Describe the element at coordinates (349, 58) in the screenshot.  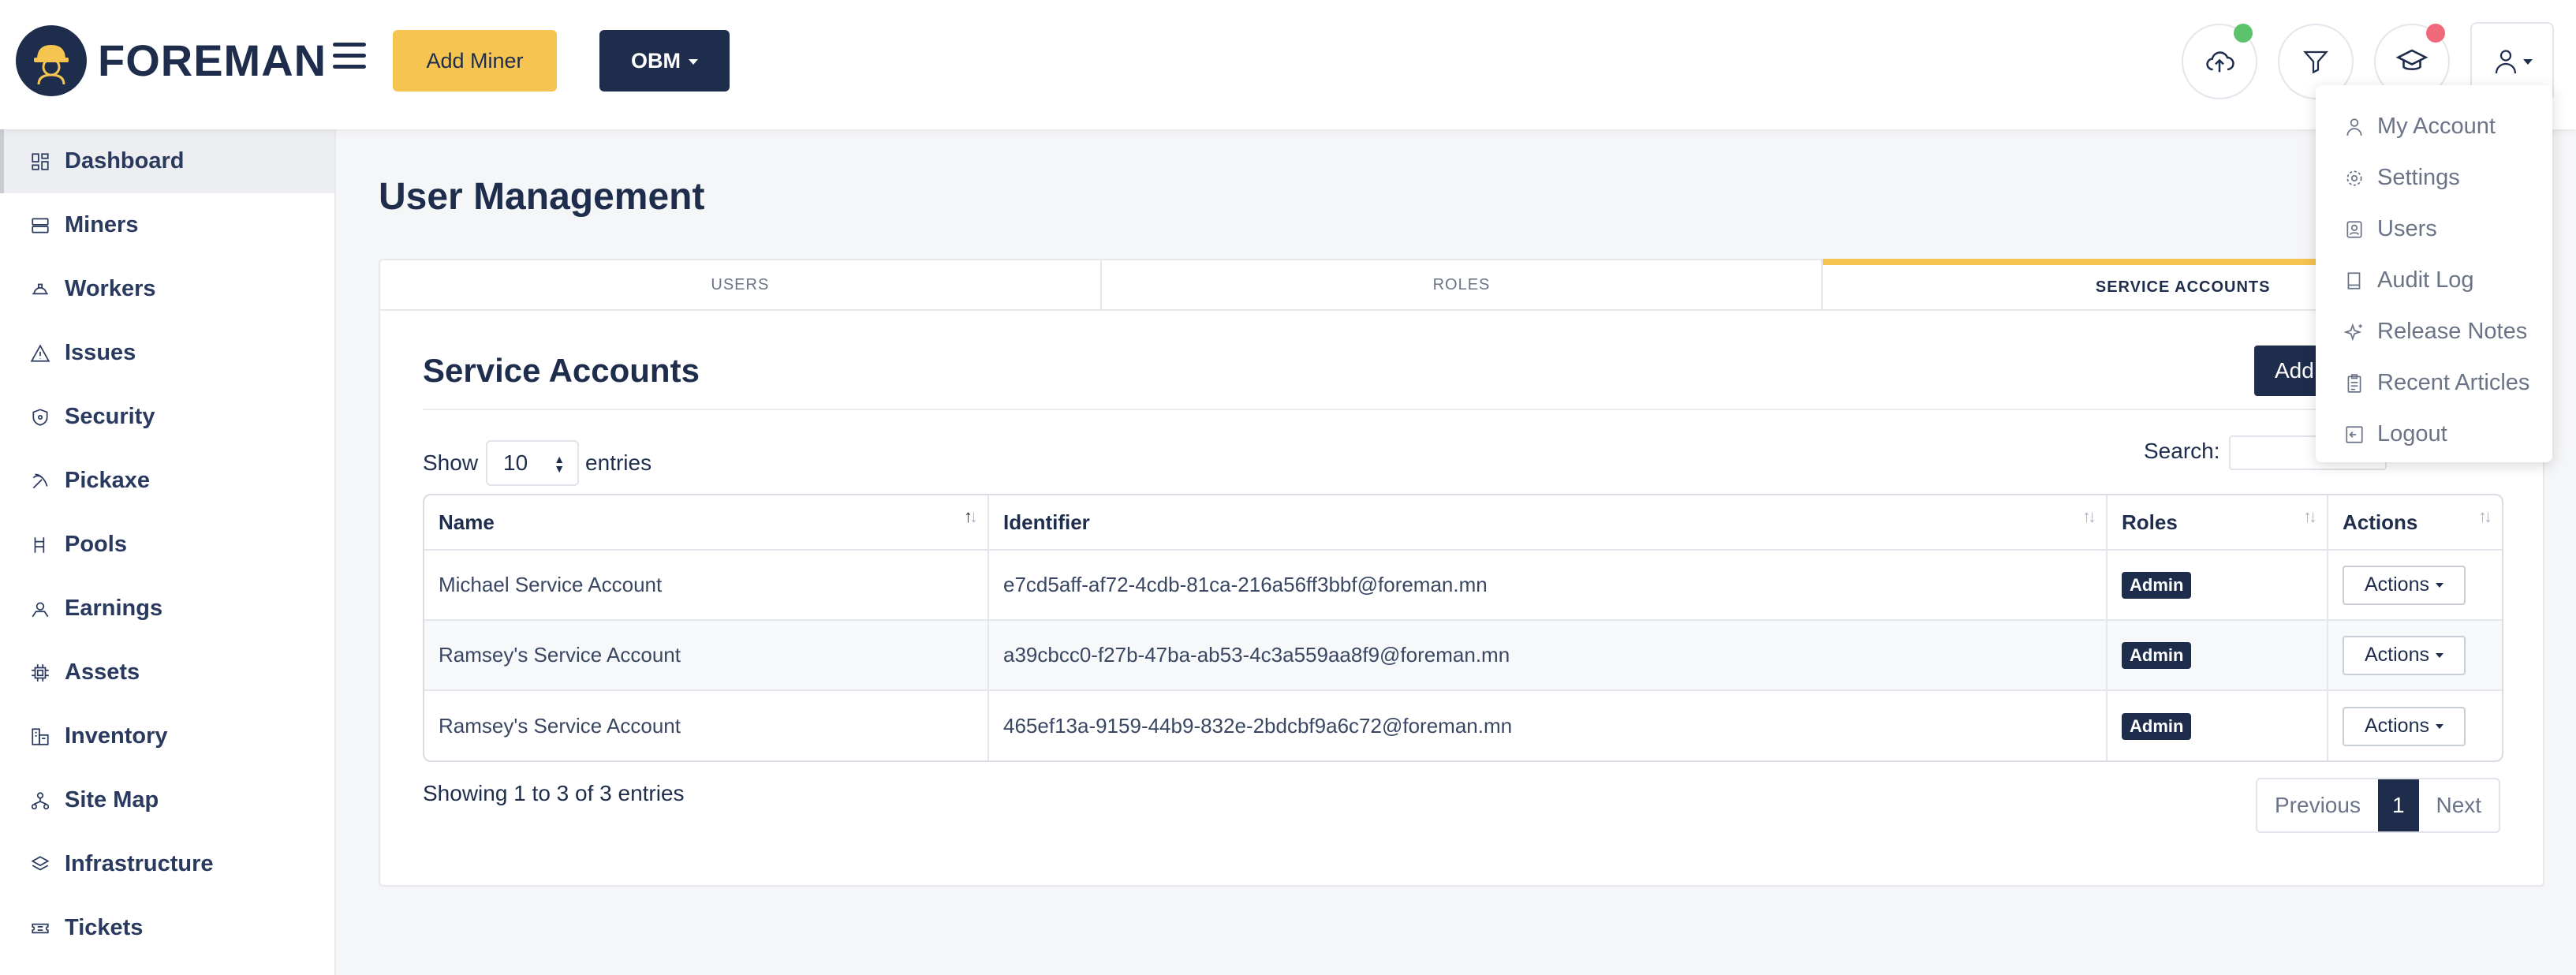
I see `hamburger-menu-icon` at that location.